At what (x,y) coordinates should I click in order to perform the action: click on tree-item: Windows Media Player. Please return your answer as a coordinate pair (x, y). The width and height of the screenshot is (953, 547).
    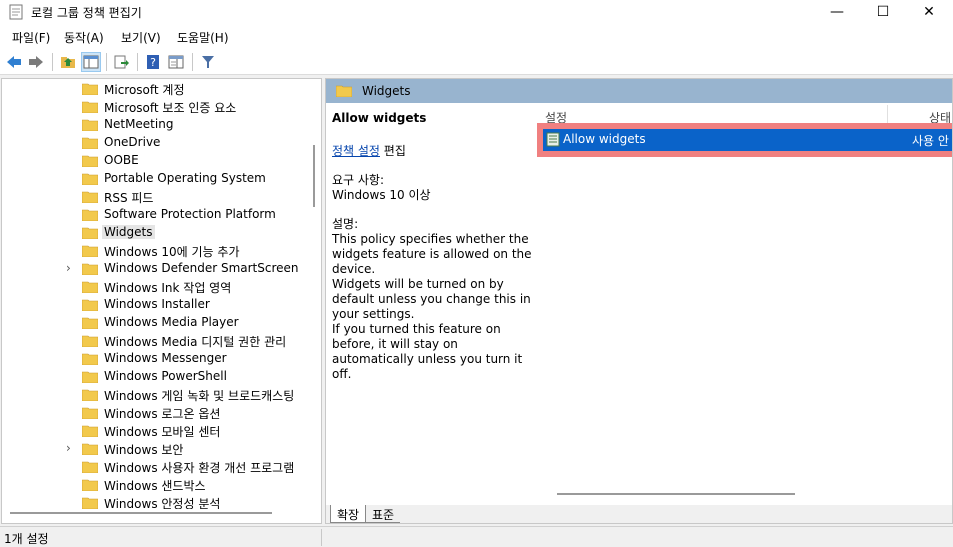
    Looking at the image, I should click on (157, 323).